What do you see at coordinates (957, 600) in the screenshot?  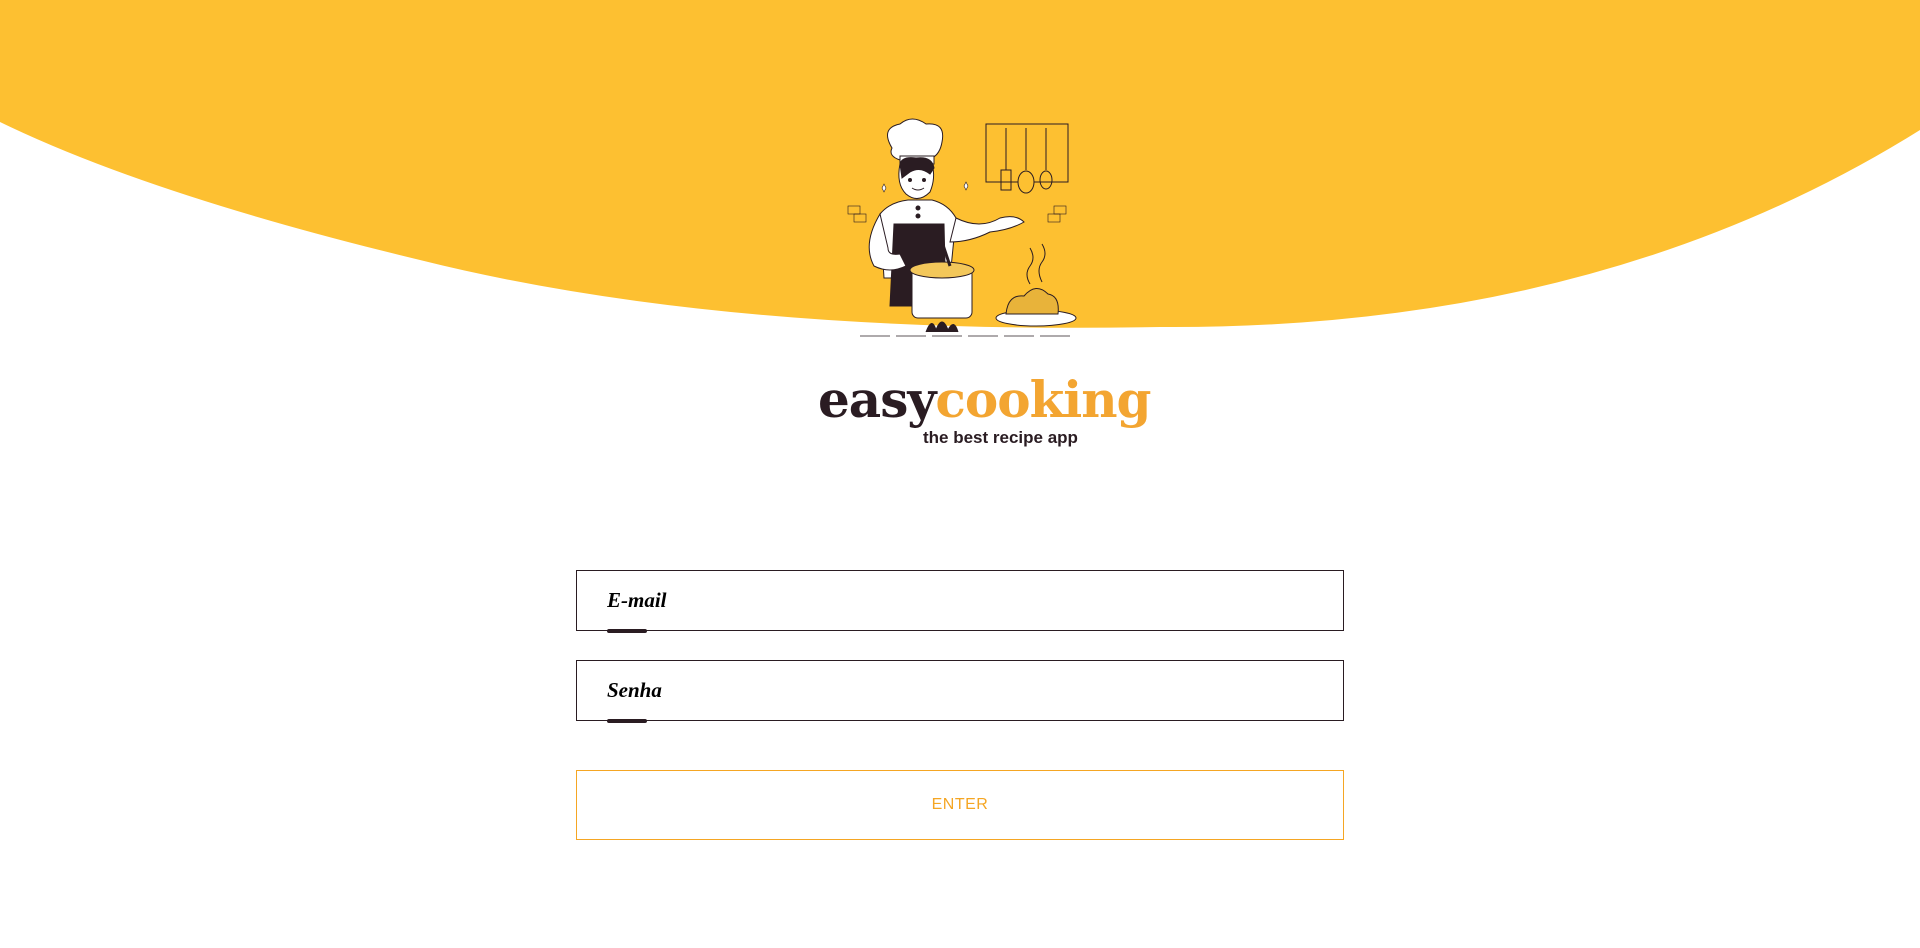 I see `email-input` at bounding box center [957, 600].